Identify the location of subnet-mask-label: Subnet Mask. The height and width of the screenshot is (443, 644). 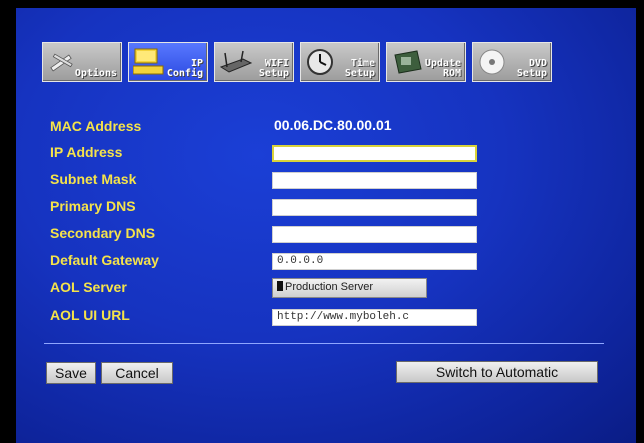
(93, 179).